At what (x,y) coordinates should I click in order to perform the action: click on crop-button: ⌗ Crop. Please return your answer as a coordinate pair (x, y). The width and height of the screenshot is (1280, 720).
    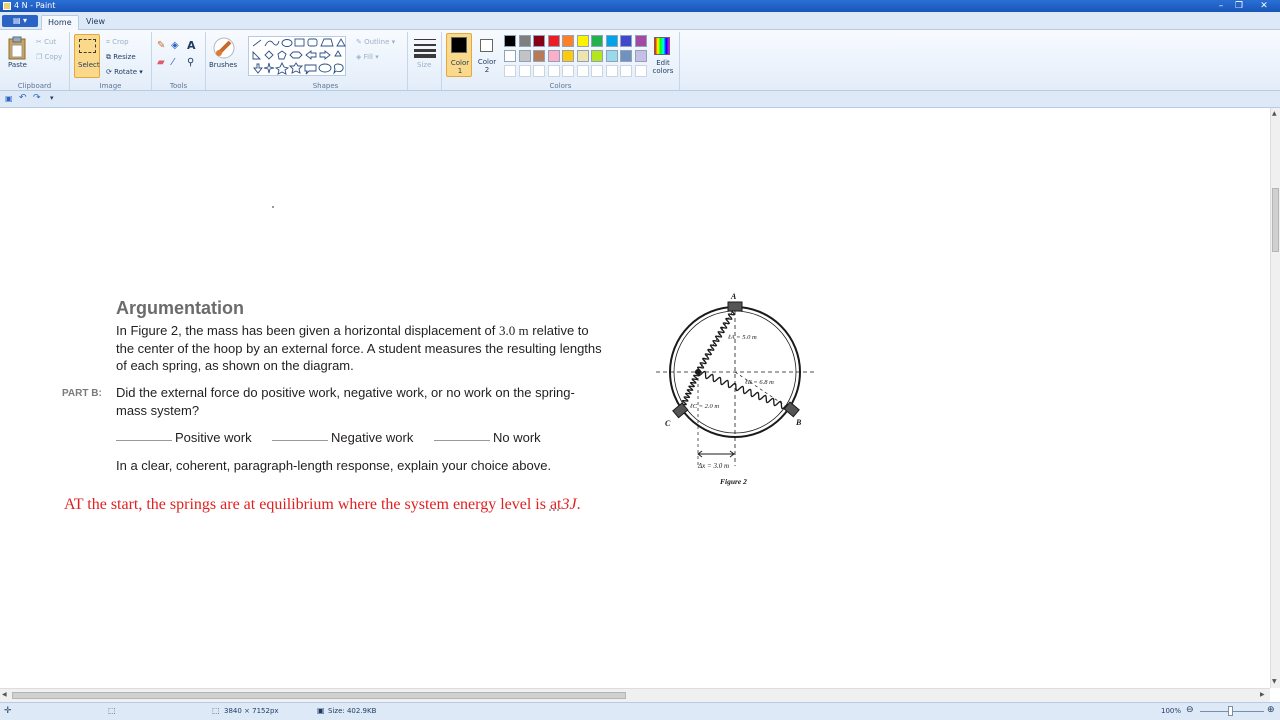
    Looking at the image, I should click on (117, 42).